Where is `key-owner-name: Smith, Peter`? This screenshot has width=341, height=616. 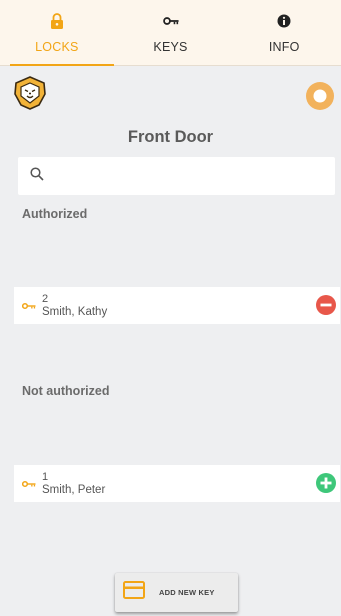 key-owner-name: Smith, Peter is located at coordinates (74, 490).